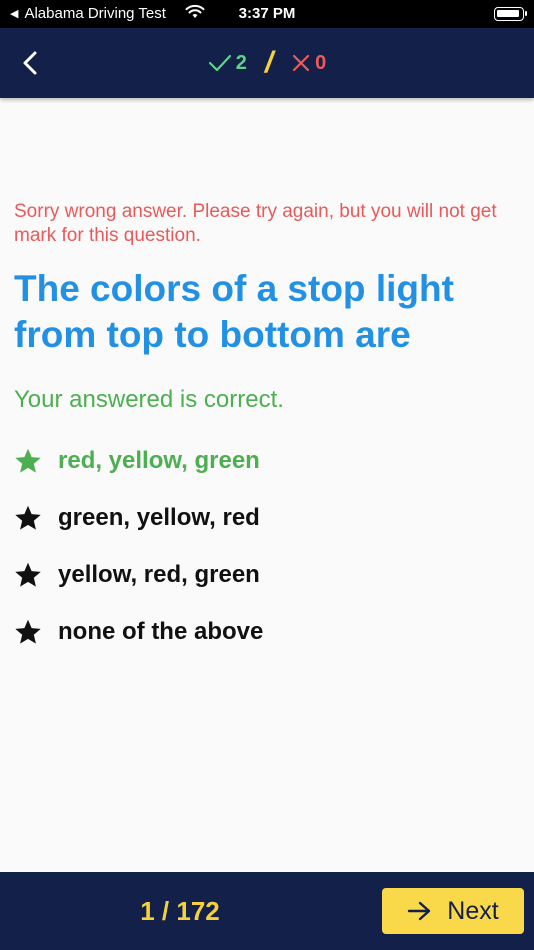 The image size is (534, 950). I want to click on next-button: Next, so click(453, 911).